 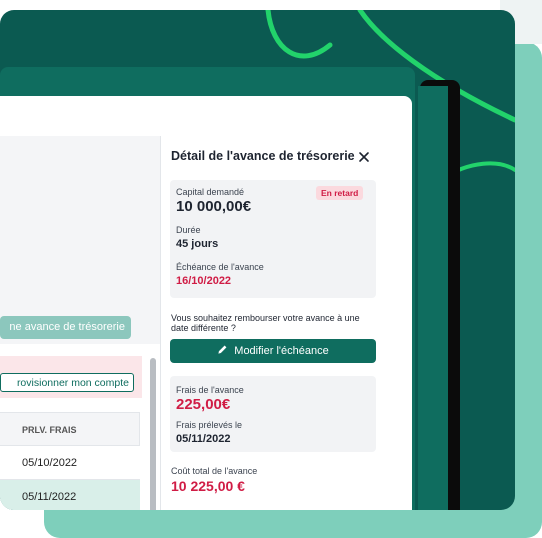 I want to click on modify-due-date-button: Modifier l'échéance, so click(x=273, y=351).